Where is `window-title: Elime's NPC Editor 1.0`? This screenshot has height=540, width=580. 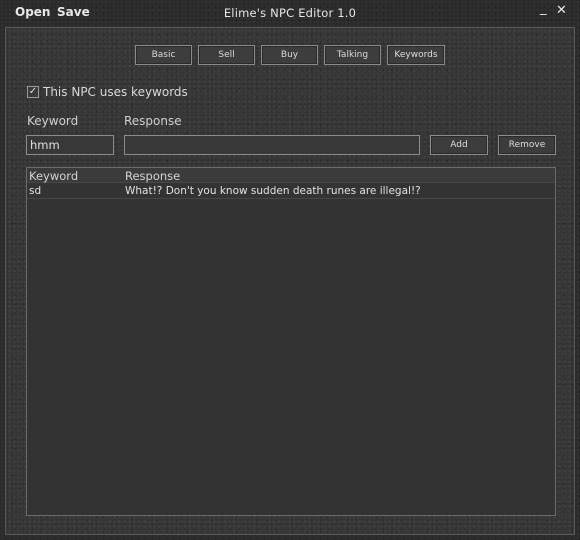 window-title: Elime's NPC Editor 1.0 is located at coordinates (290, 13).